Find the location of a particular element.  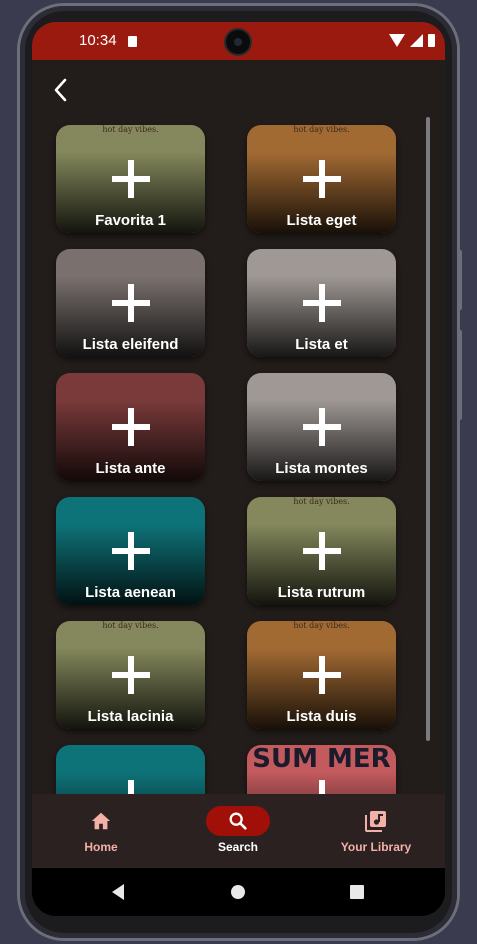

playlist-tile: Lista montes is located at coordinates (321, 427).